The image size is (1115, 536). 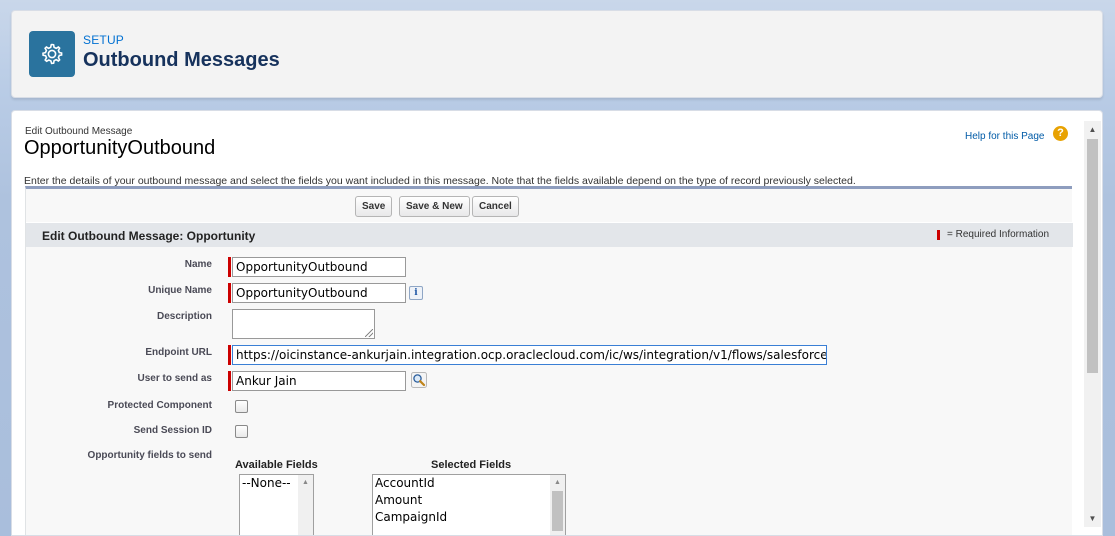 What do you see at coordinates (319, 267) in the screenshot?
I see `name-input: OpportunityOutbound` at bounding box center [319, 267].